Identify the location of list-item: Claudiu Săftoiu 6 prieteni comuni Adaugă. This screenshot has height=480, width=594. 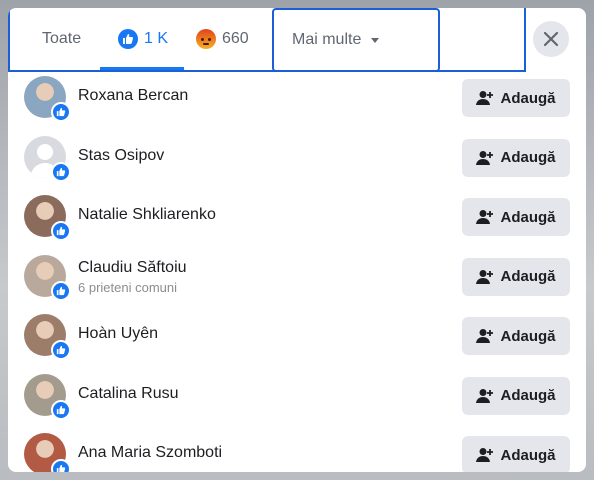
(297, 276).